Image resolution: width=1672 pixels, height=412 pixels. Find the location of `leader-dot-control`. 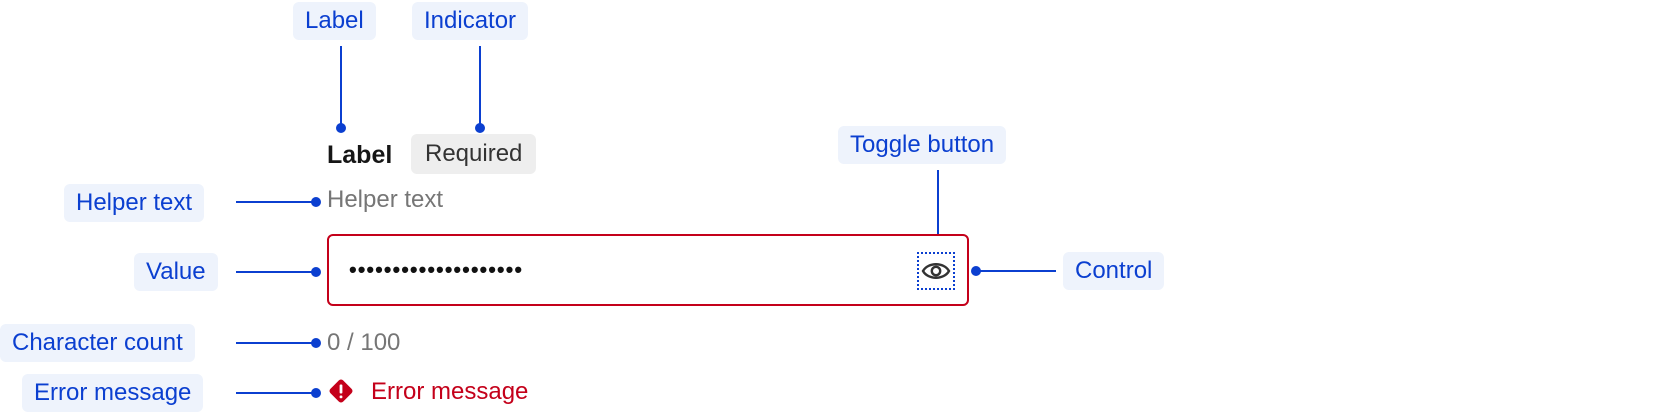

leader-dot-control is located at coordinates (976, 271).